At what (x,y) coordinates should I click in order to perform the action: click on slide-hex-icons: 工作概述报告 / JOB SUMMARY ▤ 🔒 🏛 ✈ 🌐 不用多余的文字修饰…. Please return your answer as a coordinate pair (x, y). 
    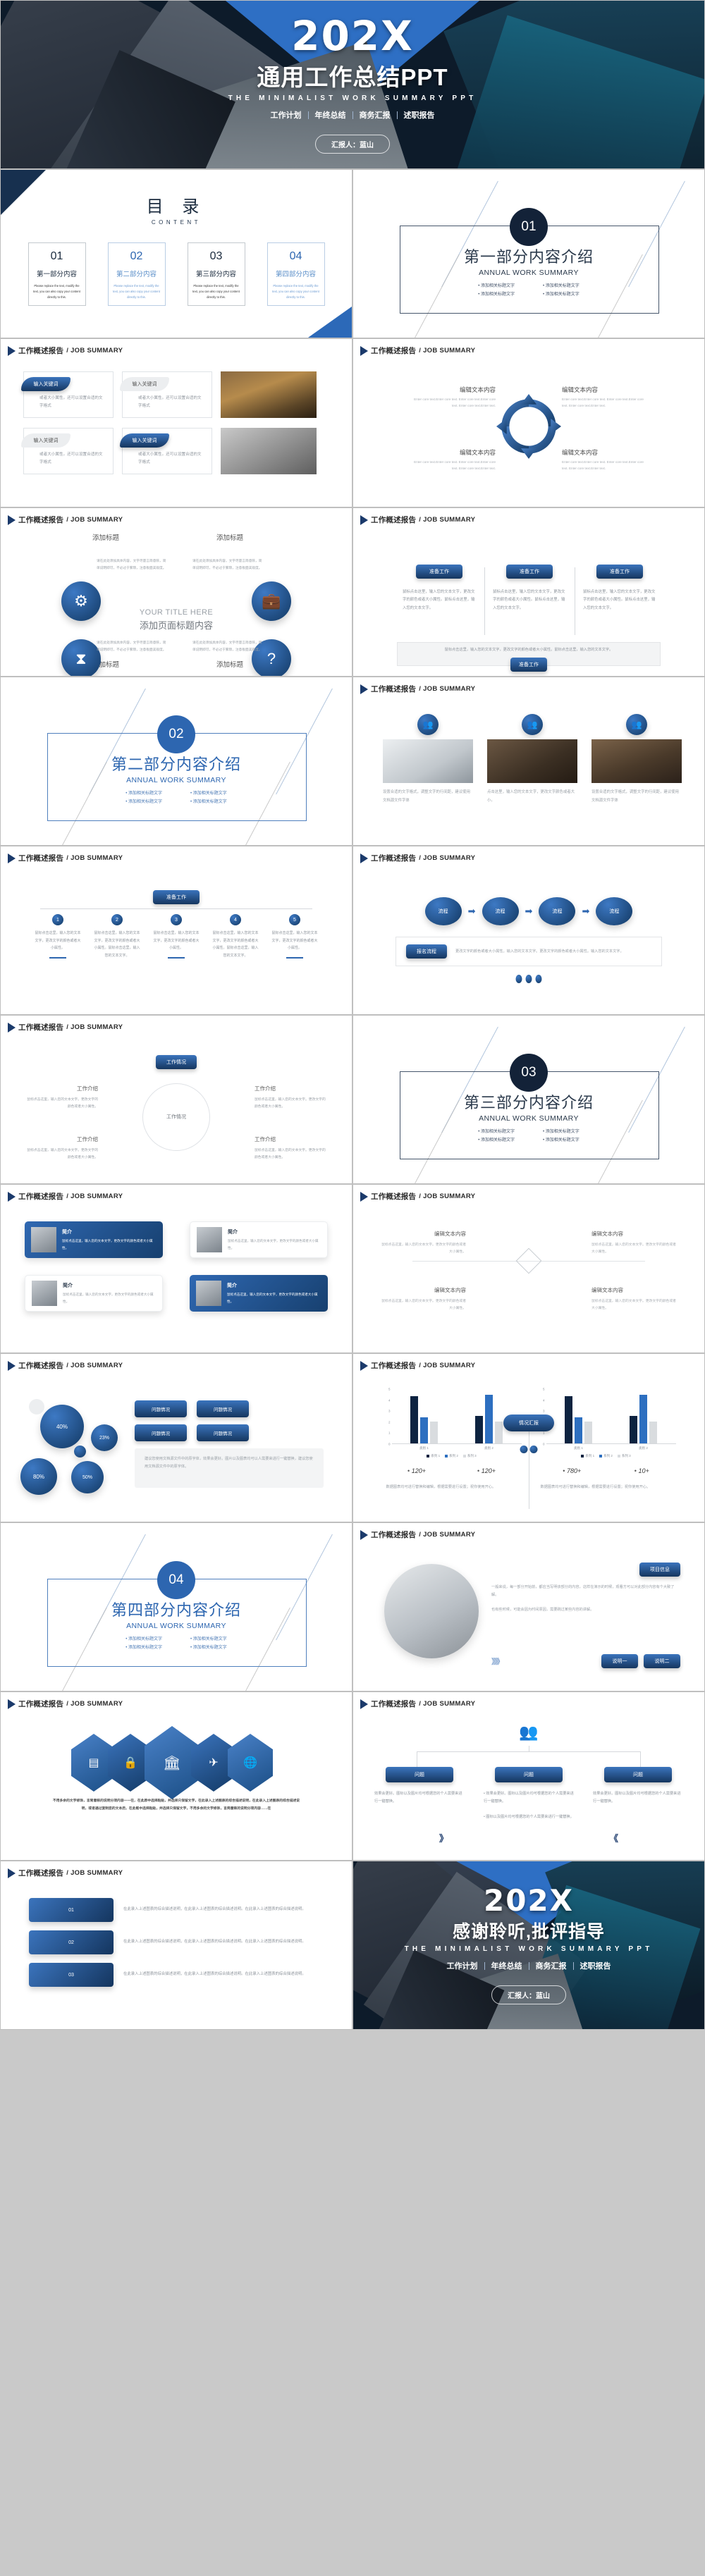
    Looking at the image, I should click on (176, 1776).